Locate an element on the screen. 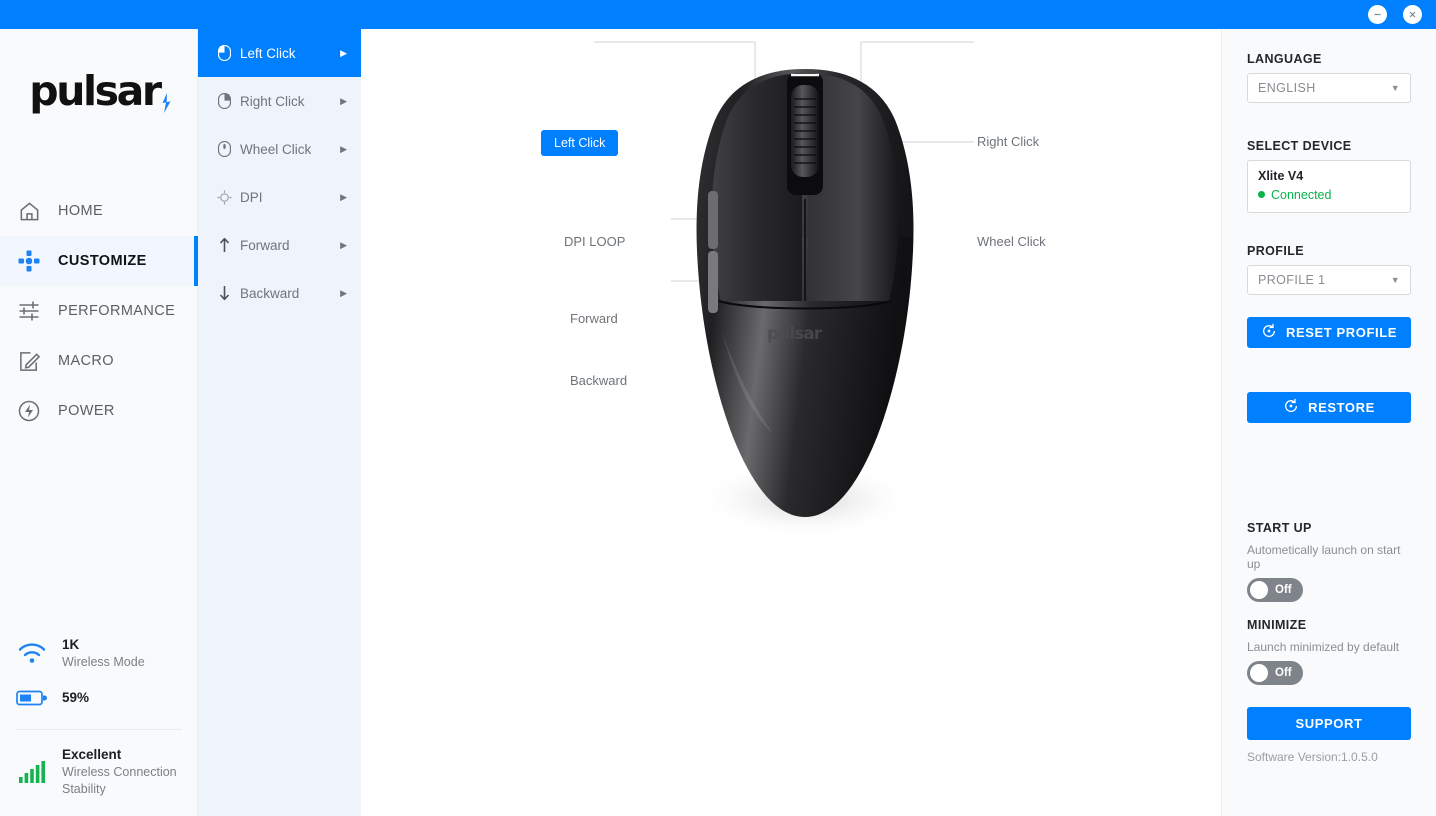 Image resolution: width=1436 pixels, height=816 pixels. battery-icon is located at coordinates (32, 698).